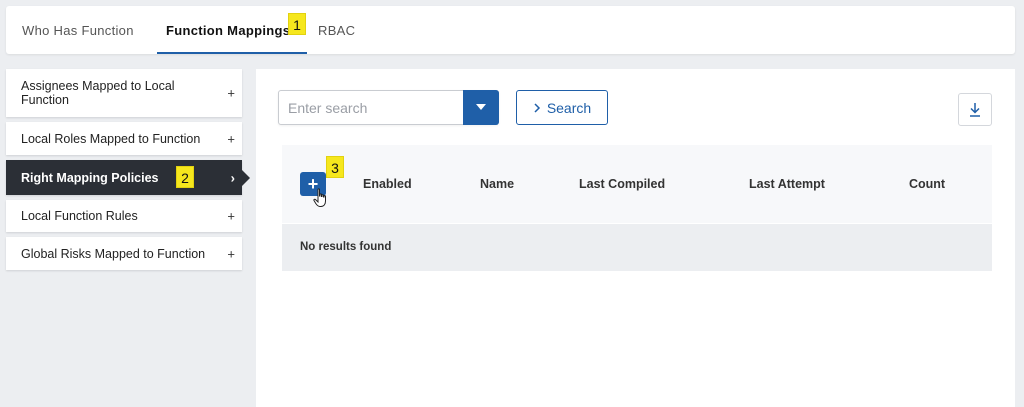 This screenshot has width=1024, height=407. What do you see at coordinates (927, 184) in the screenshot?
I see `column-header-count: Count` at bounding box center [927, 184].